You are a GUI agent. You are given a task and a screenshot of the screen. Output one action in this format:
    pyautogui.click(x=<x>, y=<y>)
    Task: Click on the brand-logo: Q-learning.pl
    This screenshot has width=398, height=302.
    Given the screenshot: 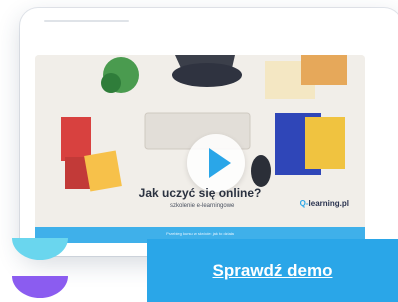 What is the action you would take?
    pyautogui.click(x=324, y=203)
    